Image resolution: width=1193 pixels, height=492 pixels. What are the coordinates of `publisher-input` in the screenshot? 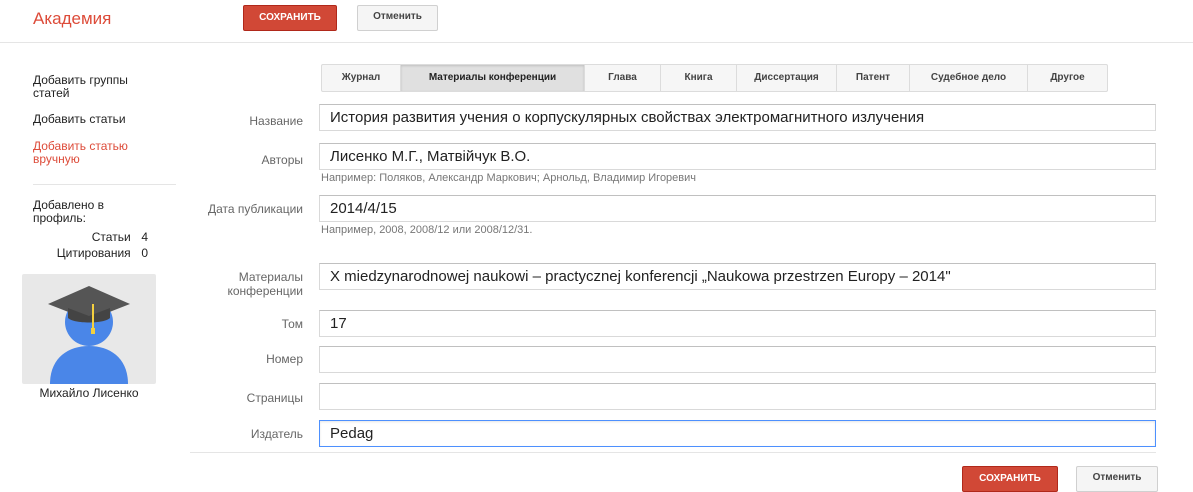 It's located at (737, 433).